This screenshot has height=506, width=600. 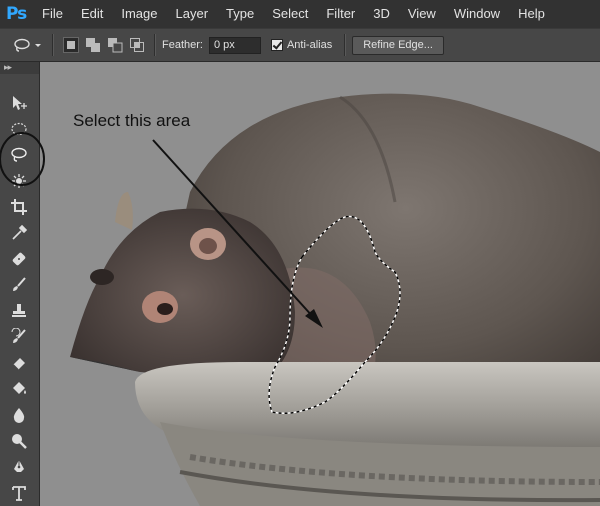 I want to click on antialias-checkbox, so click(x=276, y=45).